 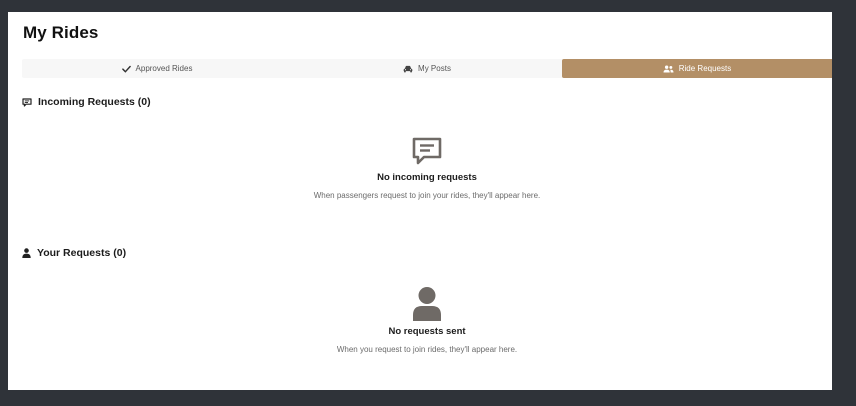 I want to click on your-requests-heading: Your Requests (0), so click(x=74, y=253).